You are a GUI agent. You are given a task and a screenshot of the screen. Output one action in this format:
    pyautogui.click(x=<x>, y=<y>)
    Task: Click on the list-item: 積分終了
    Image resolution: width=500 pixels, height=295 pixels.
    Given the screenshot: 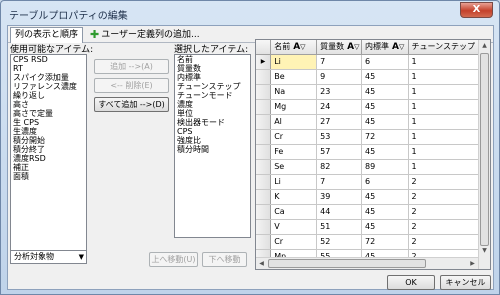 What is the action you would take?
    pyautogui.click(x=48, y=149)
    